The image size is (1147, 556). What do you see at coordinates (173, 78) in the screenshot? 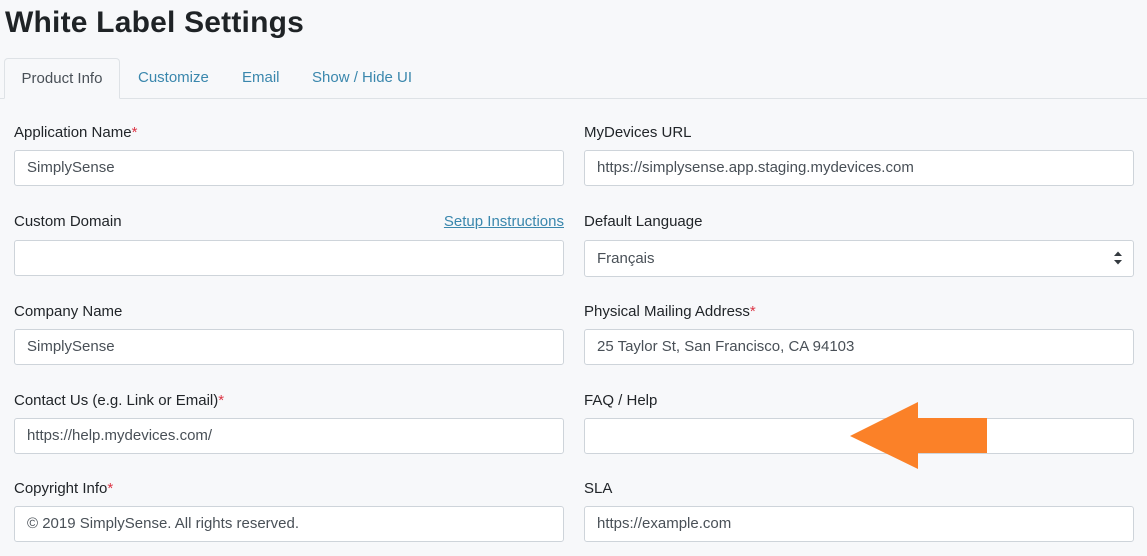
I see `tab-customize: Customize` at bounding box center [173, 78].